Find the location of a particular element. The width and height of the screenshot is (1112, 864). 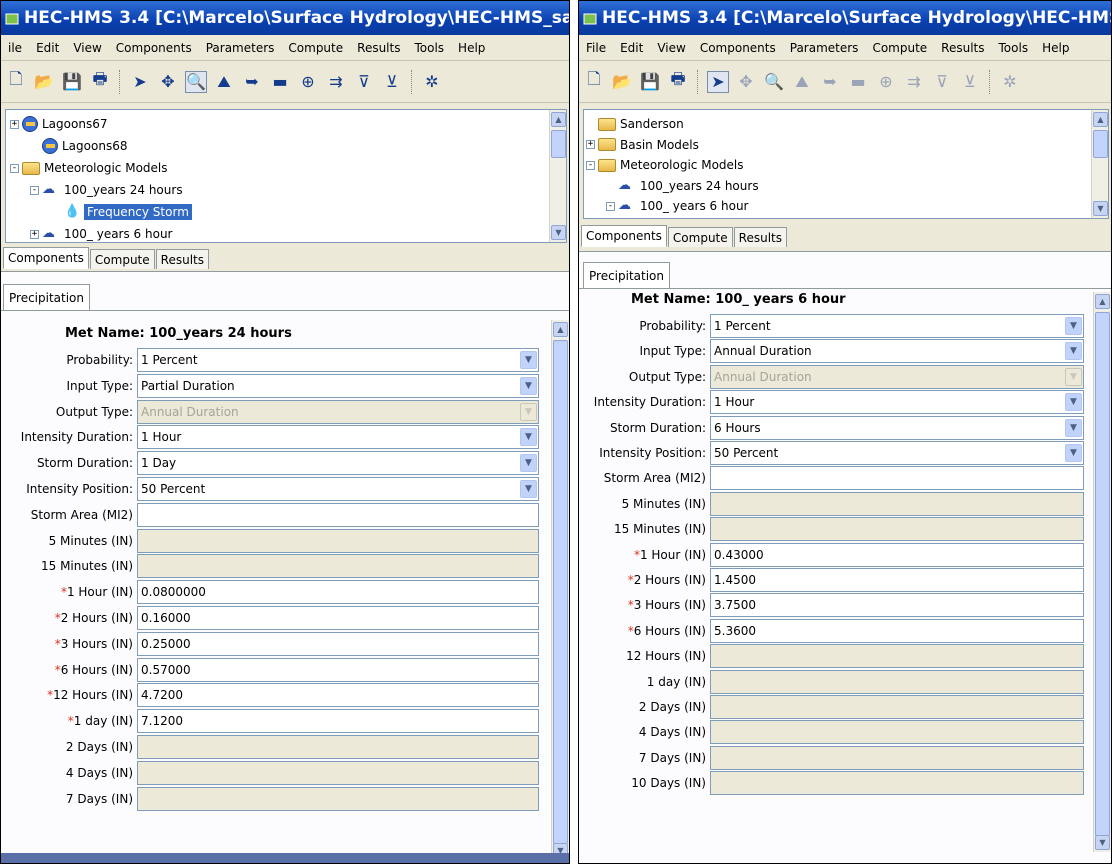

tab-results: Results is located at coordinates (760, 237).